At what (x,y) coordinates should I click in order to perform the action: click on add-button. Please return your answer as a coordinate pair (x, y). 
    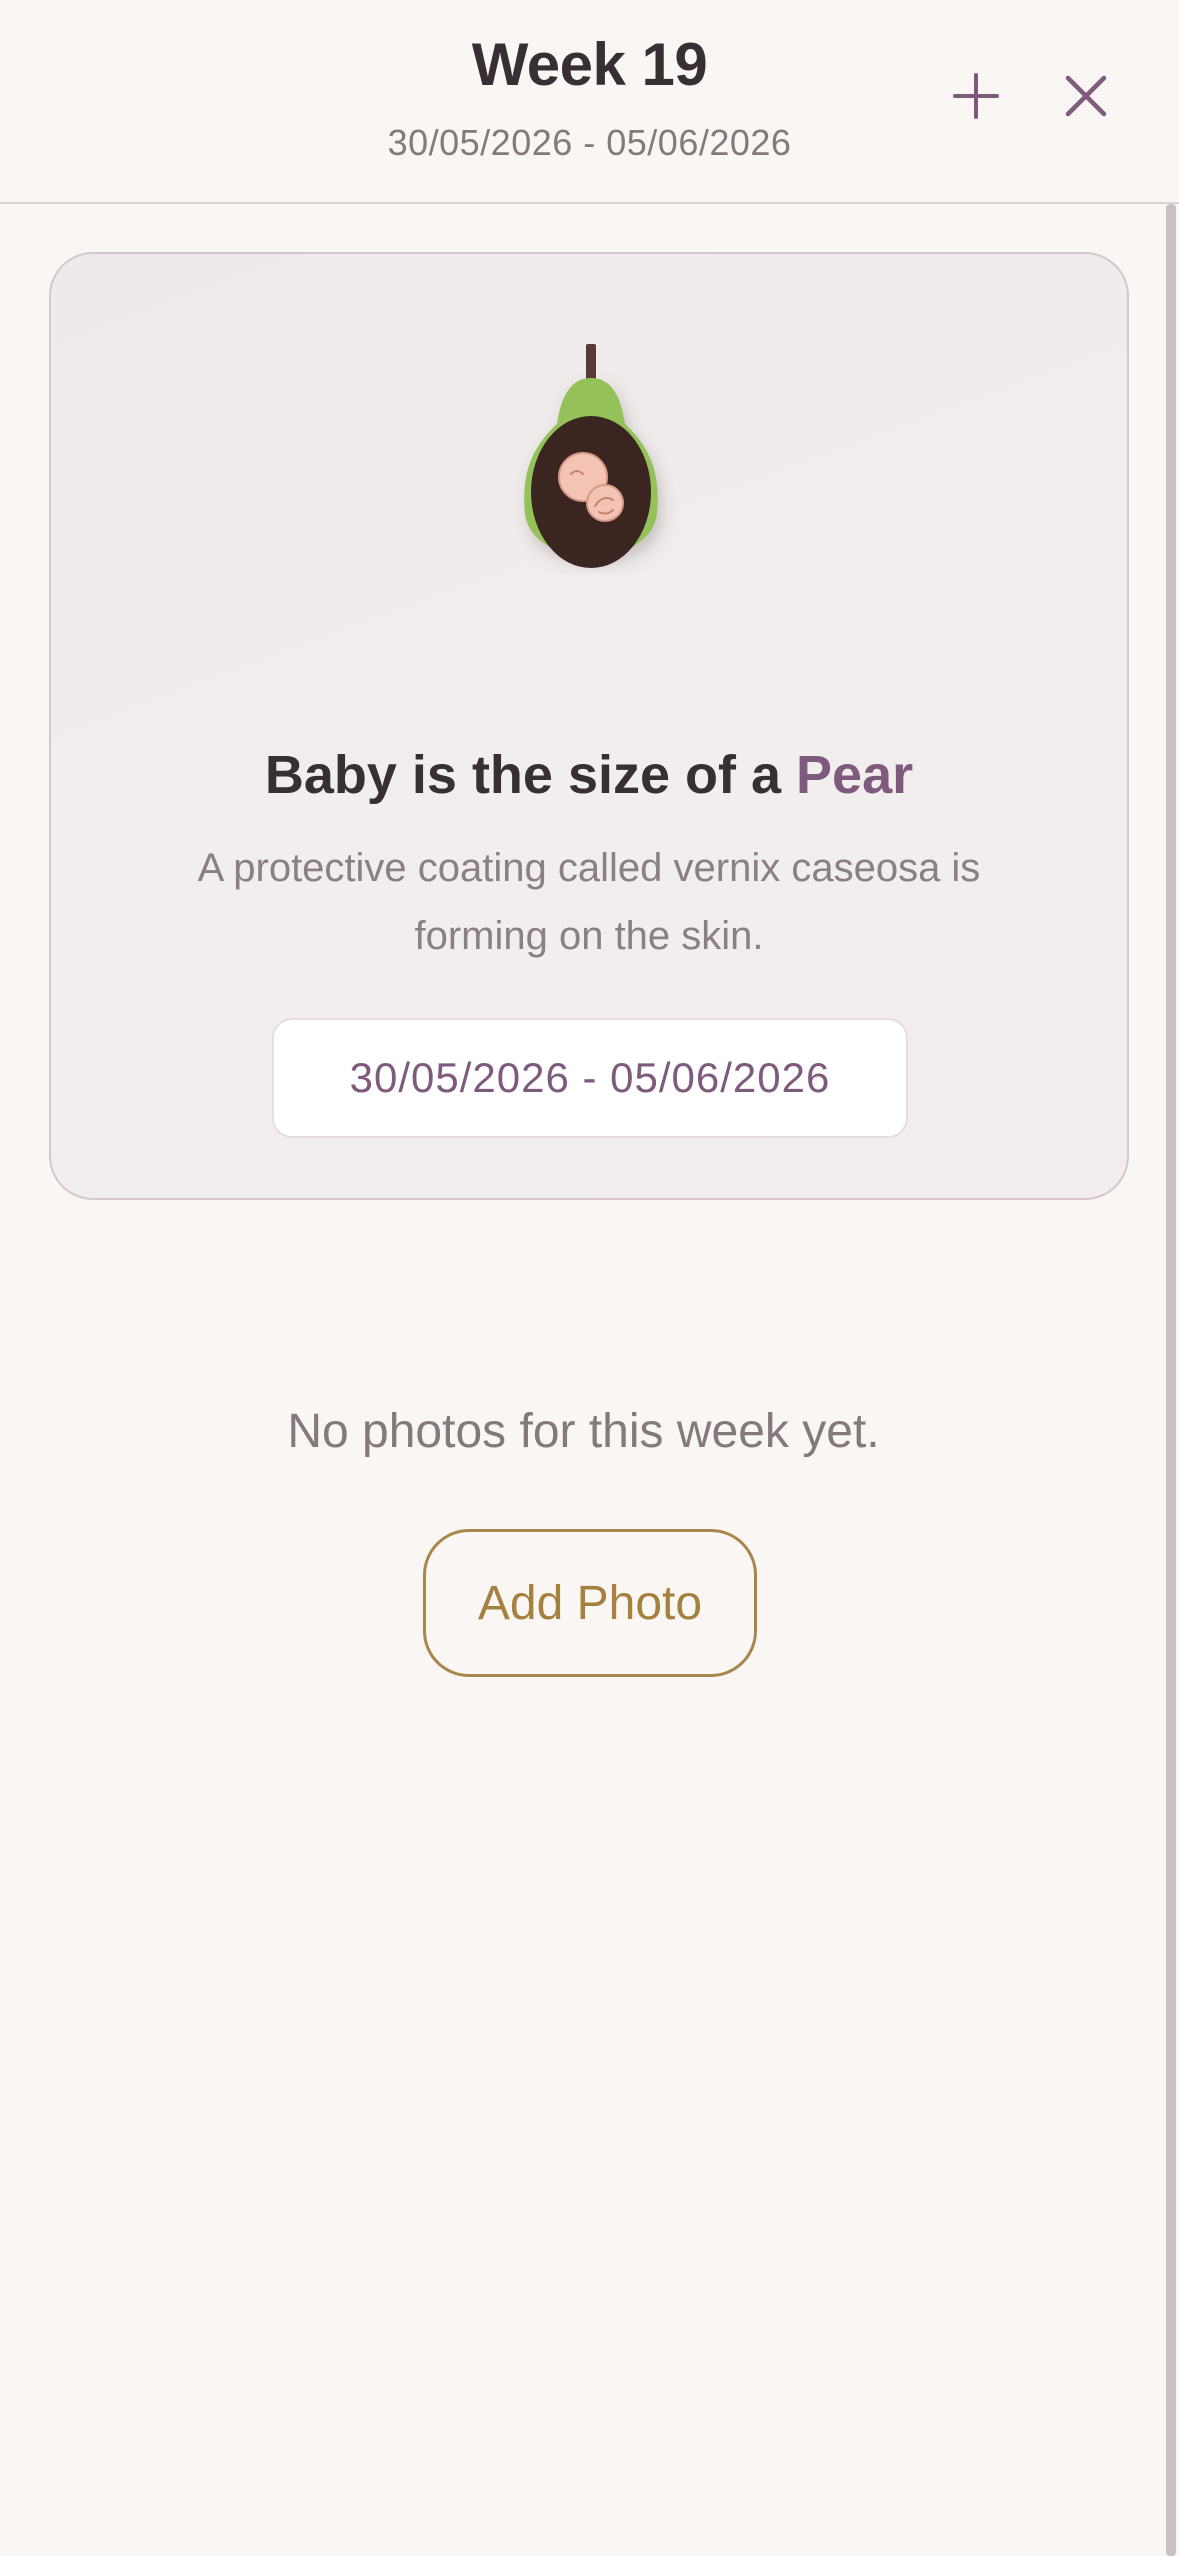
    Looking at the image, I should click on (976, 96).